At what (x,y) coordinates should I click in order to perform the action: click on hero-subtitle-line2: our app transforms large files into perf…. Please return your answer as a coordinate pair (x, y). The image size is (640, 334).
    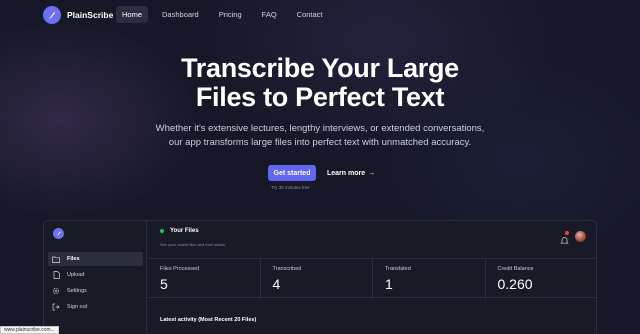
    Looking at the image, I should click on (320, 142).